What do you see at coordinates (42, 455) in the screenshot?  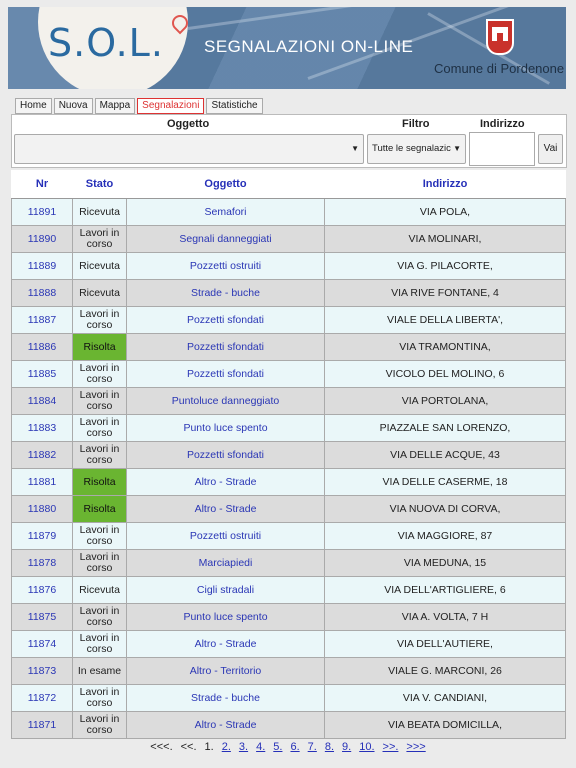 I see `cell-nr: 11882` at bounding box center [42, 455].